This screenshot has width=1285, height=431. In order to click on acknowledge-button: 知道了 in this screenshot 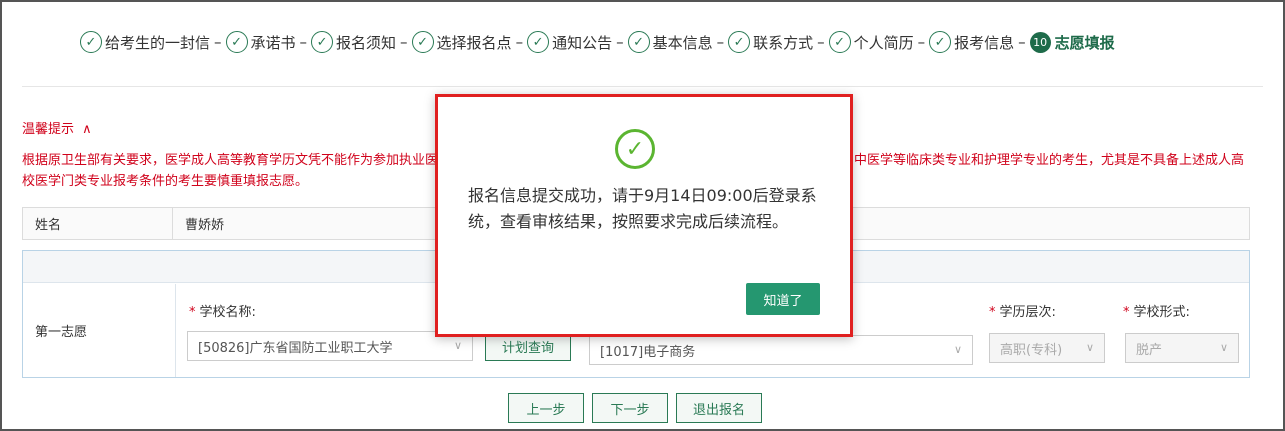, I will do `click(783, 299)`.